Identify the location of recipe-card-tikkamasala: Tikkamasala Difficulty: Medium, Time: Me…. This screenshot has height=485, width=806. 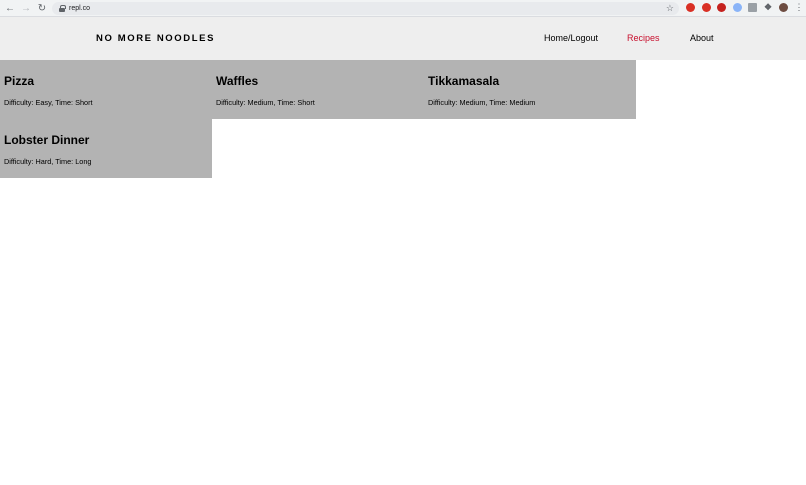
(530, 89).